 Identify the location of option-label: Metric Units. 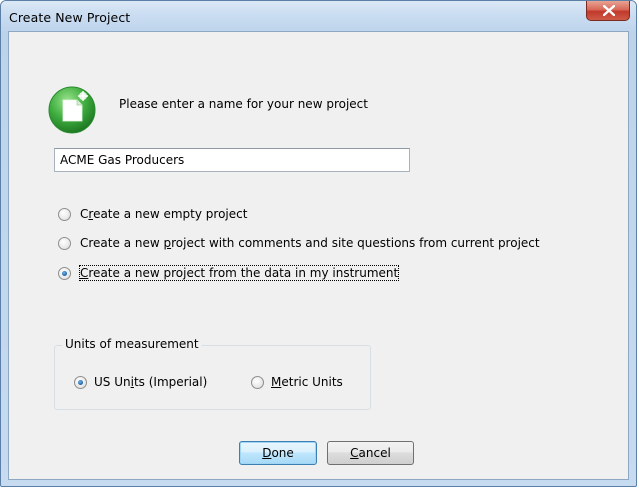
(307, 382).